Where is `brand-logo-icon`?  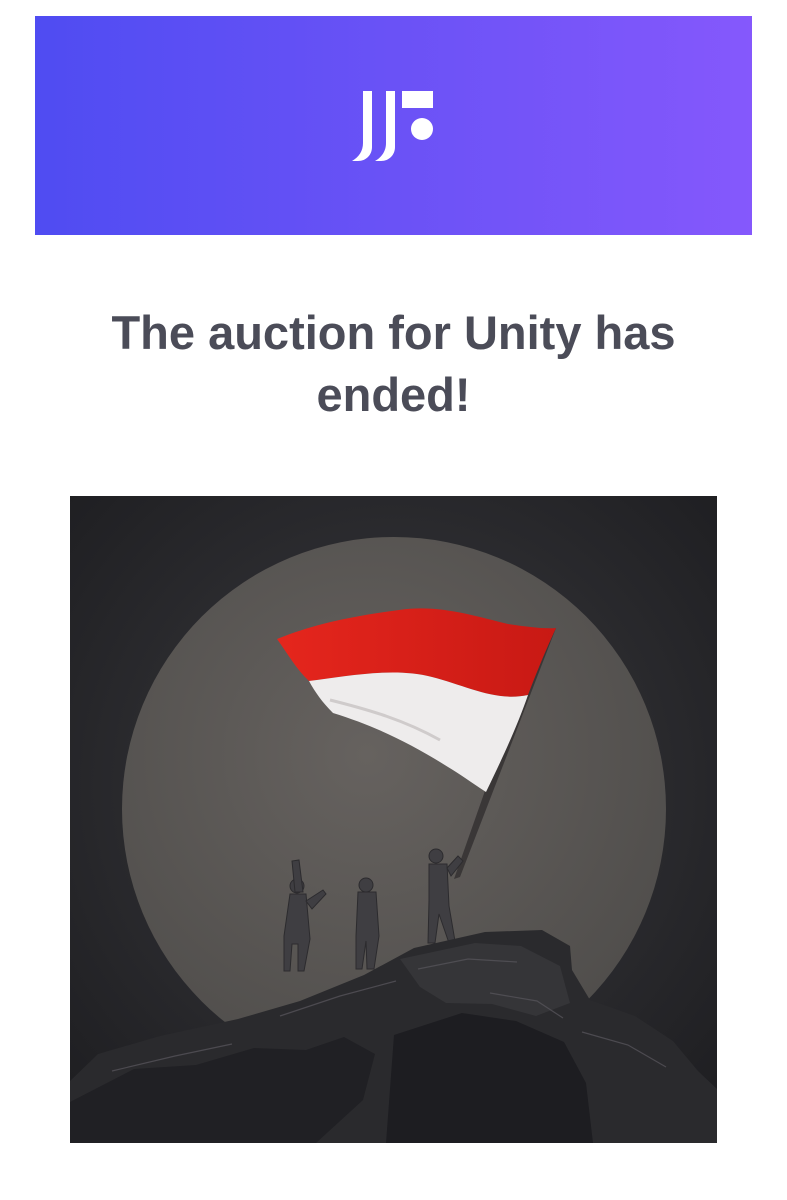
brand-logo-icon is located at coordinates (393, 126).